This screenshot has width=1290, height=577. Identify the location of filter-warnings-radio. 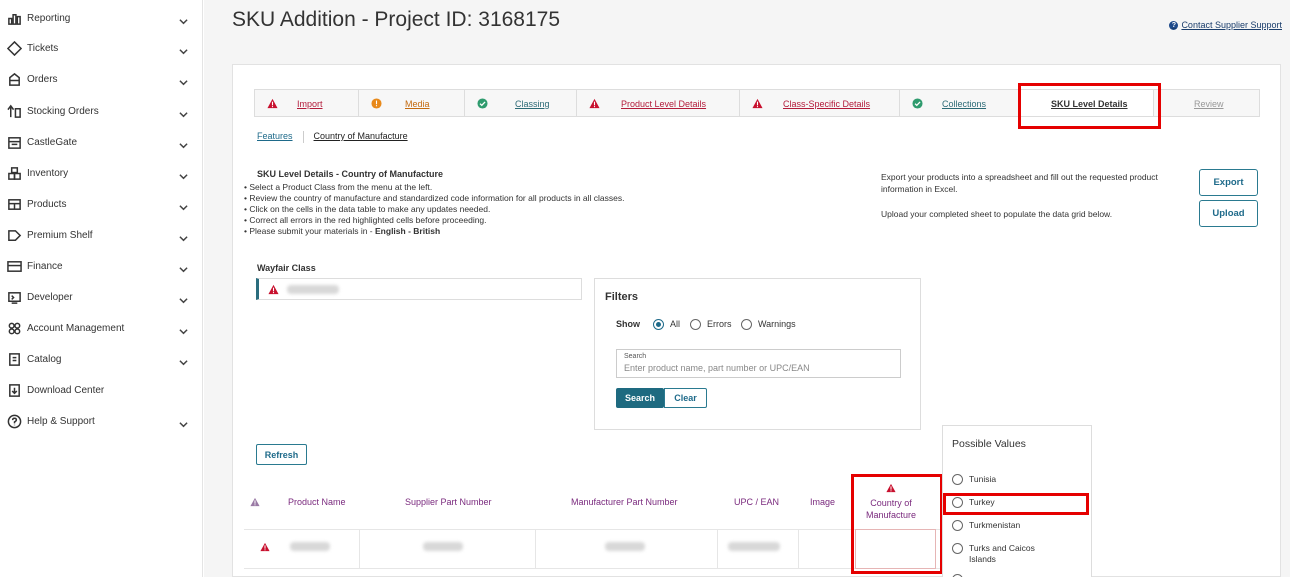
(746, 324).